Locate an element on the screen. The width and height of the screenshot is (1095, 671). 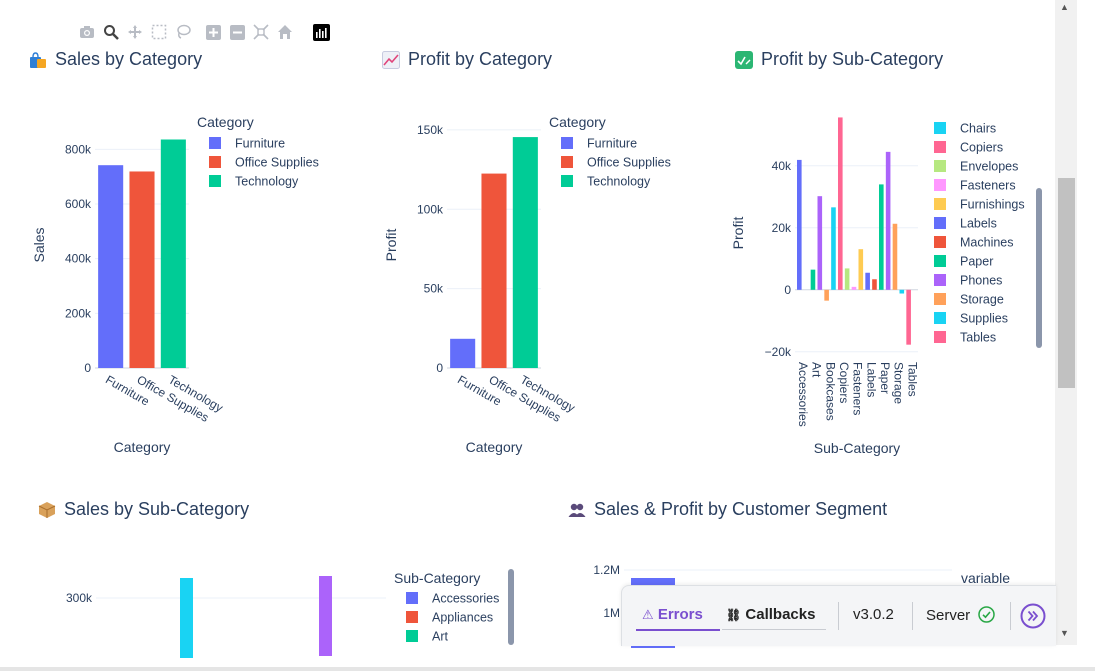
legend-label: Appliances is located at coordinates (462, 618).